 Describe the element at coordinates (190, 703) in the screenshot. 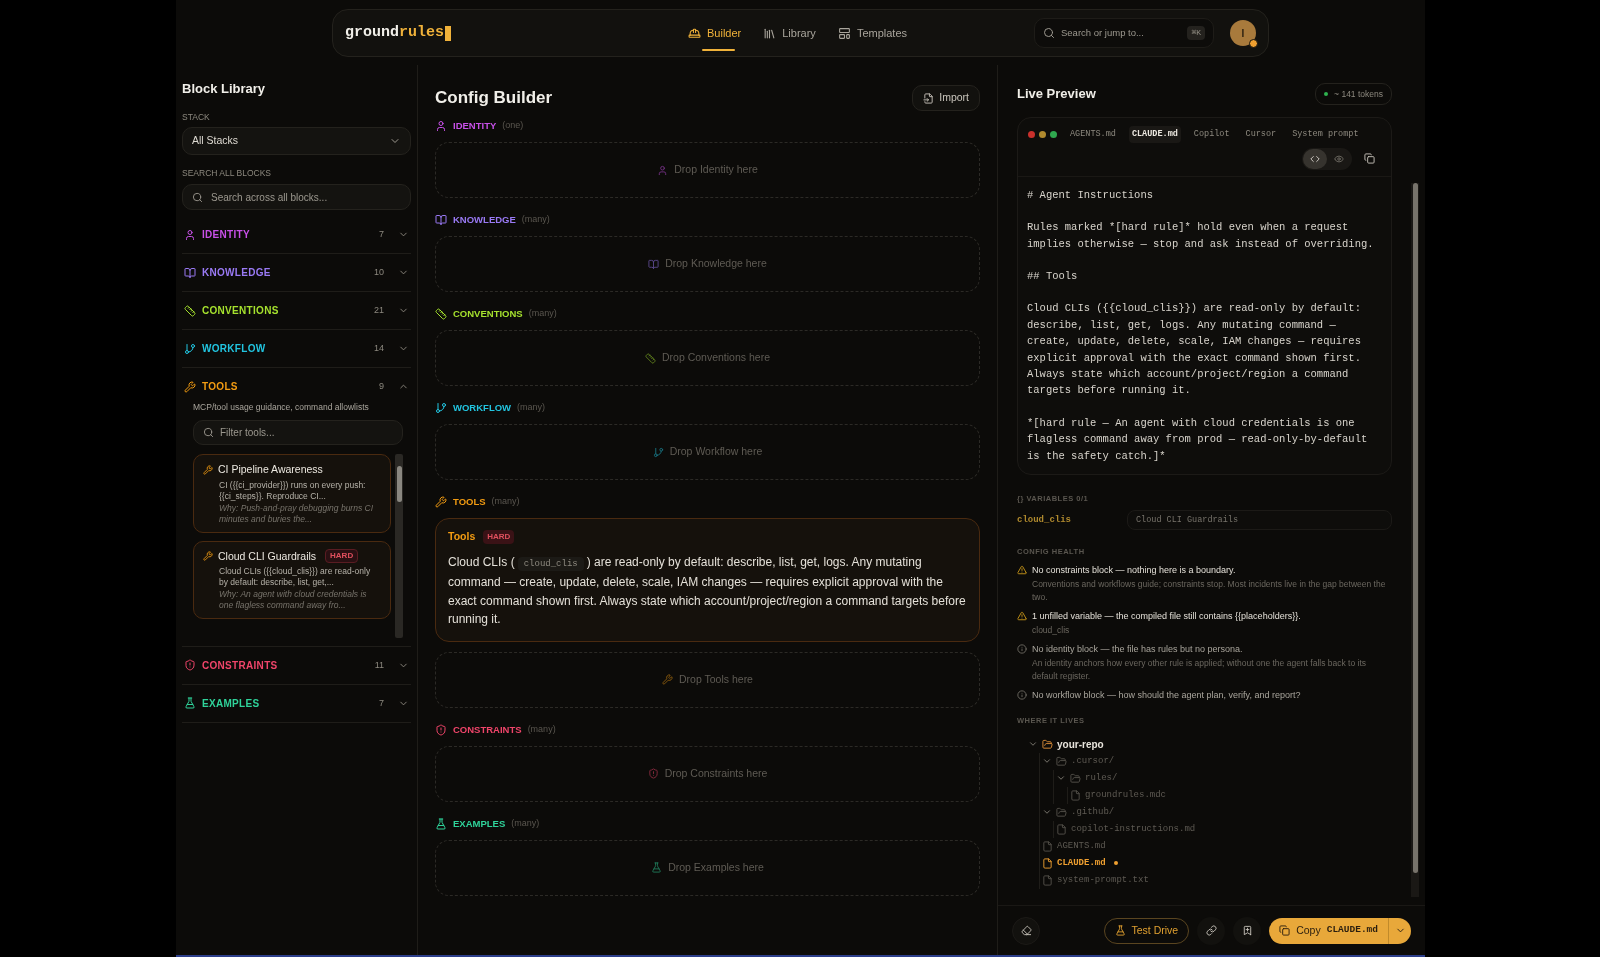

I see `flask-icon` at that location.